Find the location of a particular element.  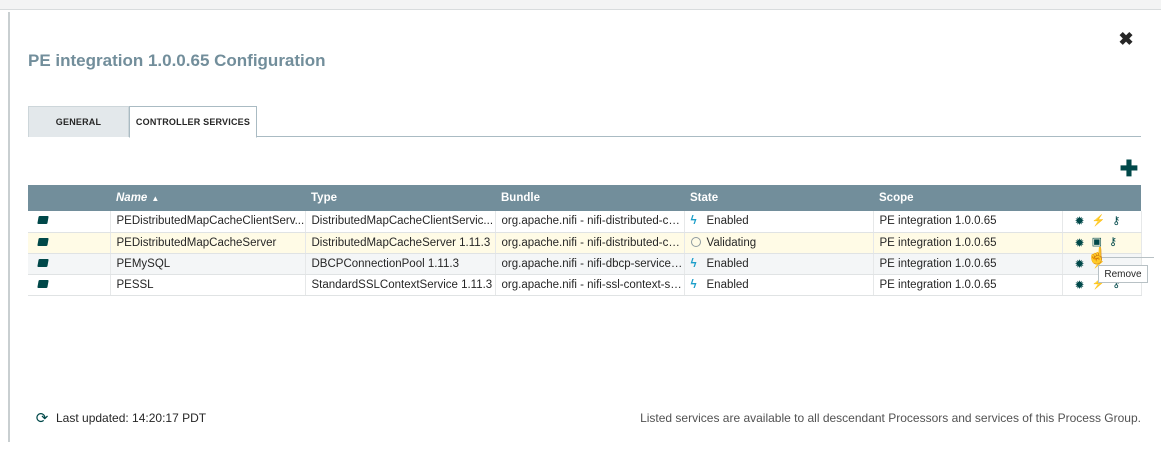

sort-ascending-icon: ▲ is located at coordinates (155, 198).